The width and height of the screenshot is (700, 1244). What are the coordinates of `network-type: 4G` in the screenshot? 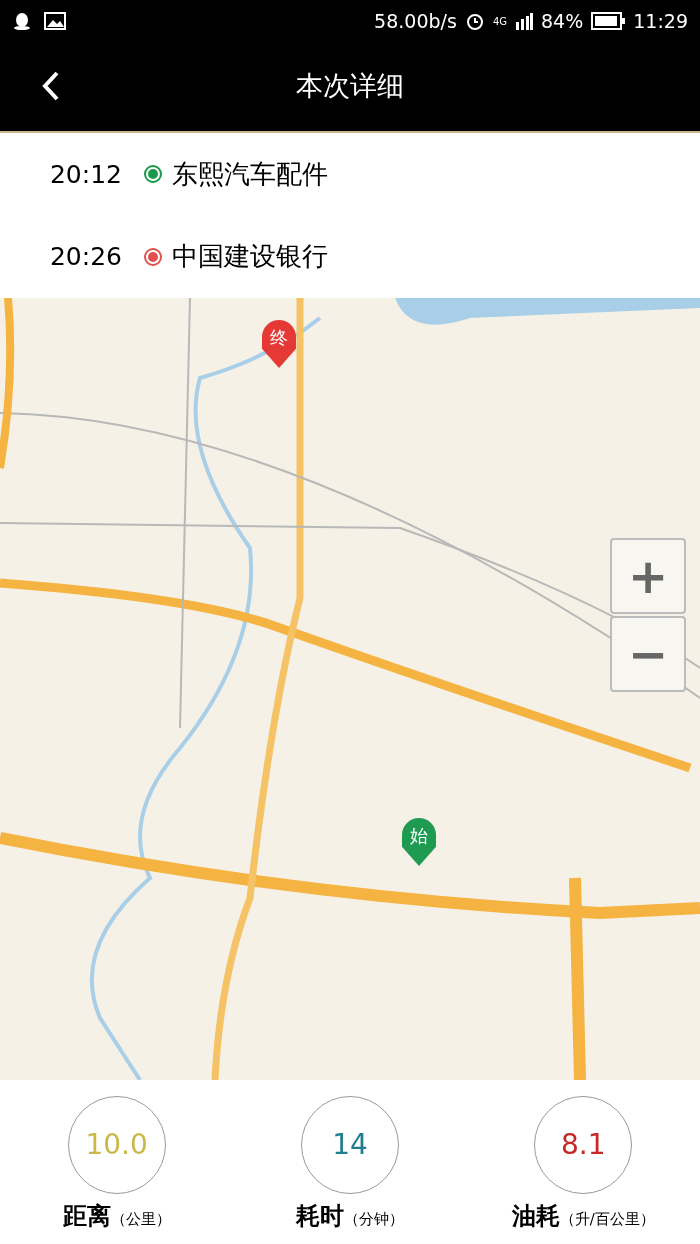 It's located at (499, 21).